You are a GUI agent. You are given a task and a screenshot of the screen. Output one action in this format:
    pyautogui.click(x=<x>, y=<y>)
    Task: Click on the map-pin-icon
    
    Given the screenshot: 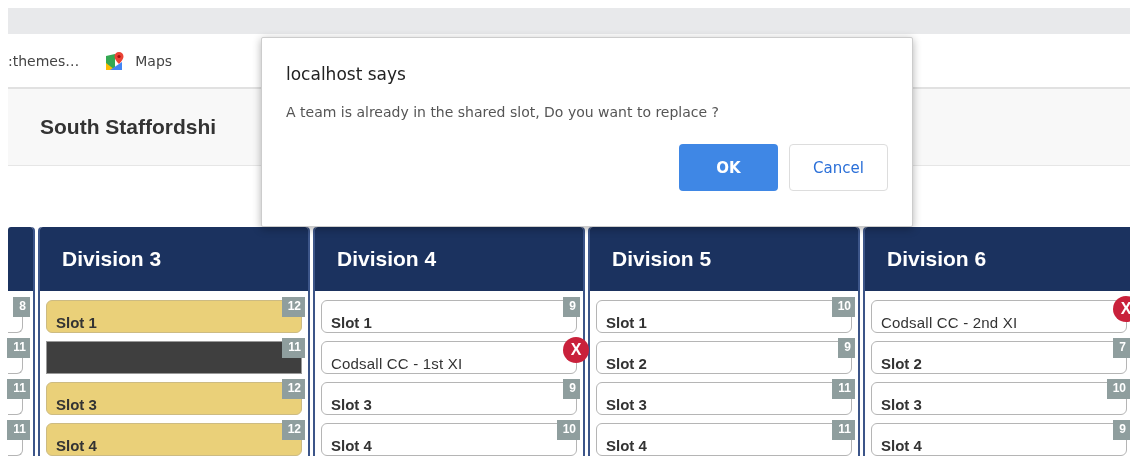 What is the action you would take?
    pyautogui.click(x=115, y=60)
    